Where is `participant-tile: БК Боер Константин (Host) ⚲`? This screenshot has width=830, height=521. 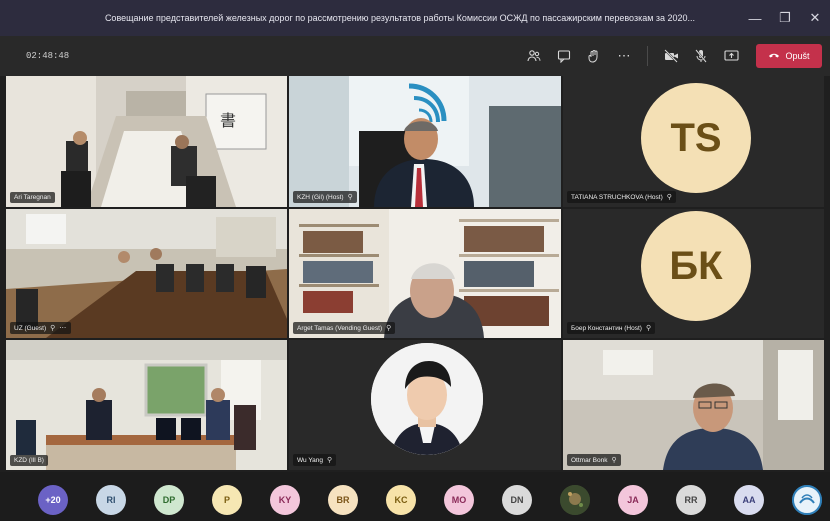 participant-tile: БК Боер Константин (Host) ⚲ is located at coordinates (693, 273).